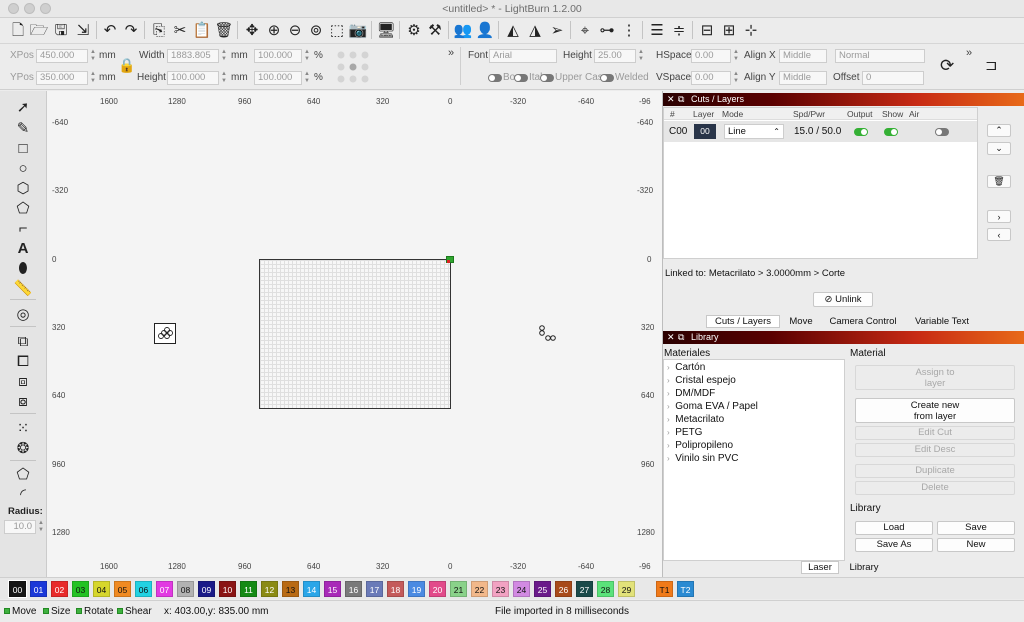  What do you see at coordinates (23, 314) in the screenshot?
I see `offset-shapes-icon: ◎` at bounding box center [23, 314].